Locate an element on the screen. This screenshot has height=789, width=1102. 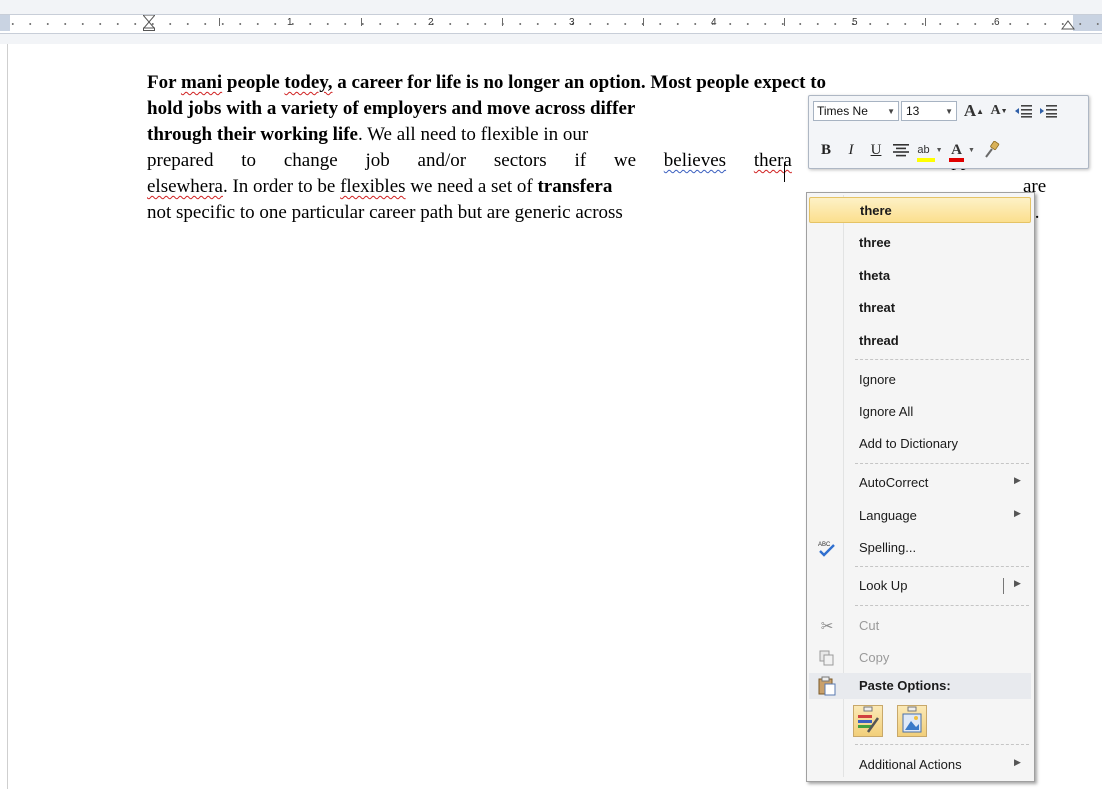
misspelled-word: mani is located at coordinates (201, 82).